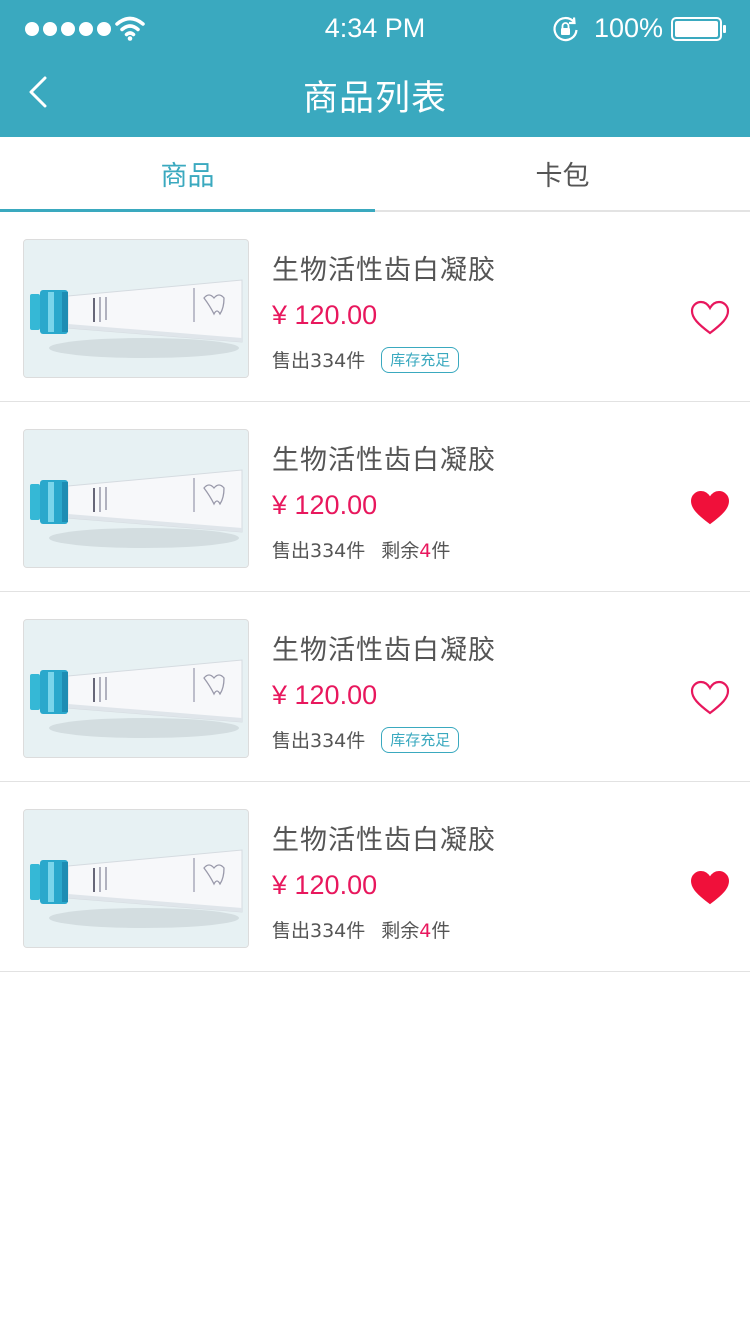  I want to click on battery-icon, so click(698, 29).